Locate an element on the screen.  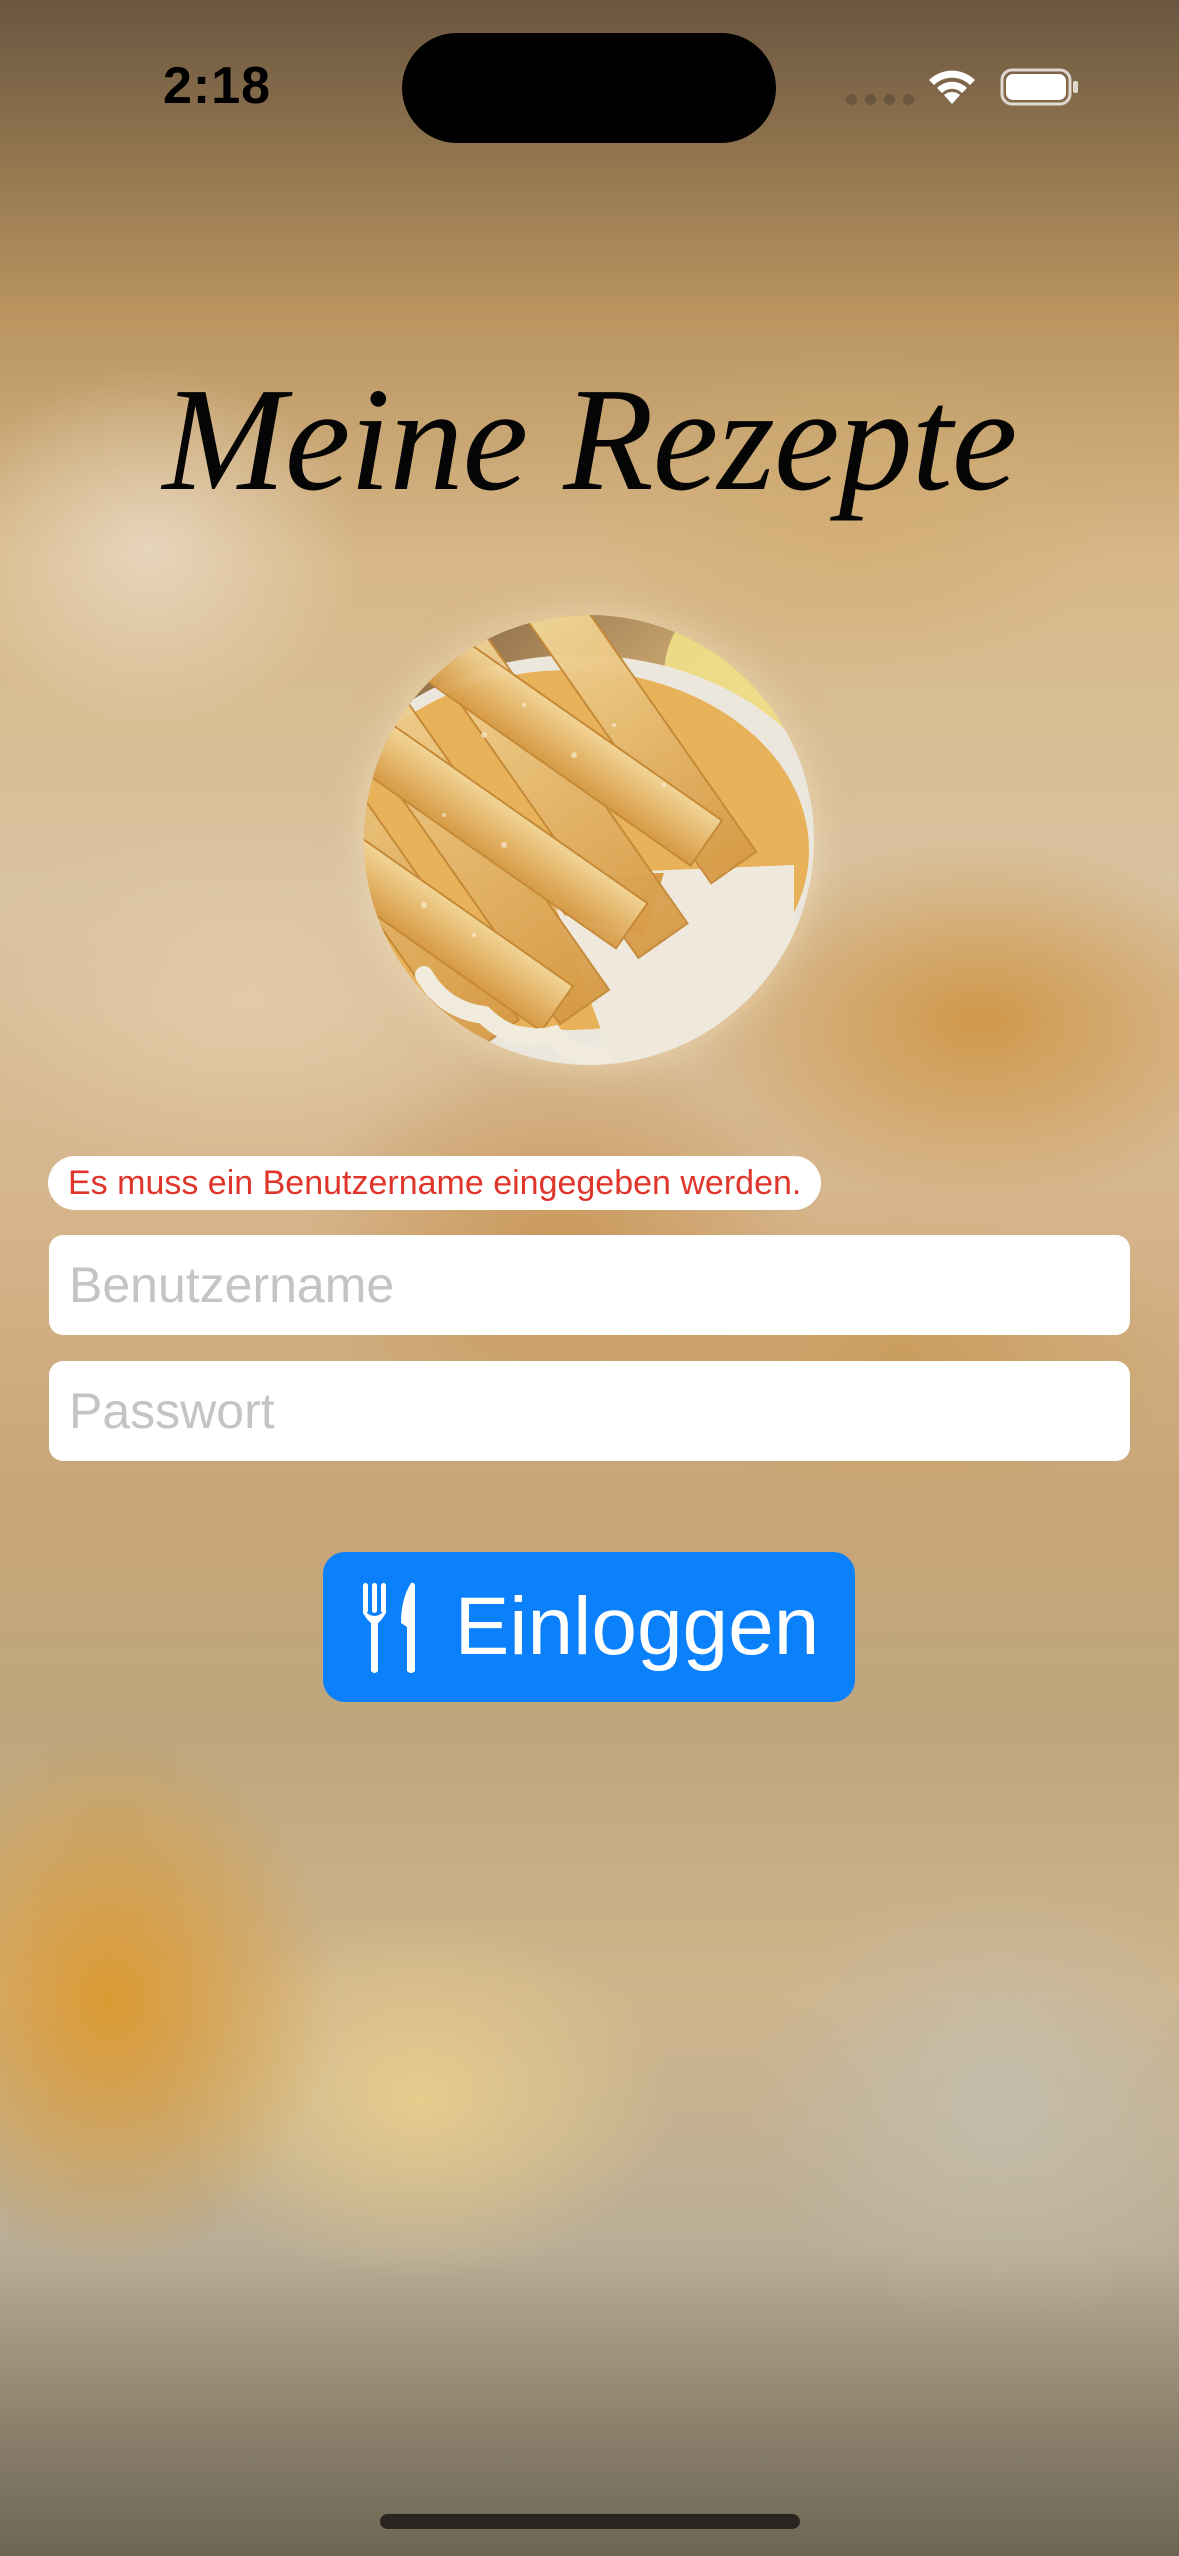
fork-knife-icon is located at coordinates (388, 1627).